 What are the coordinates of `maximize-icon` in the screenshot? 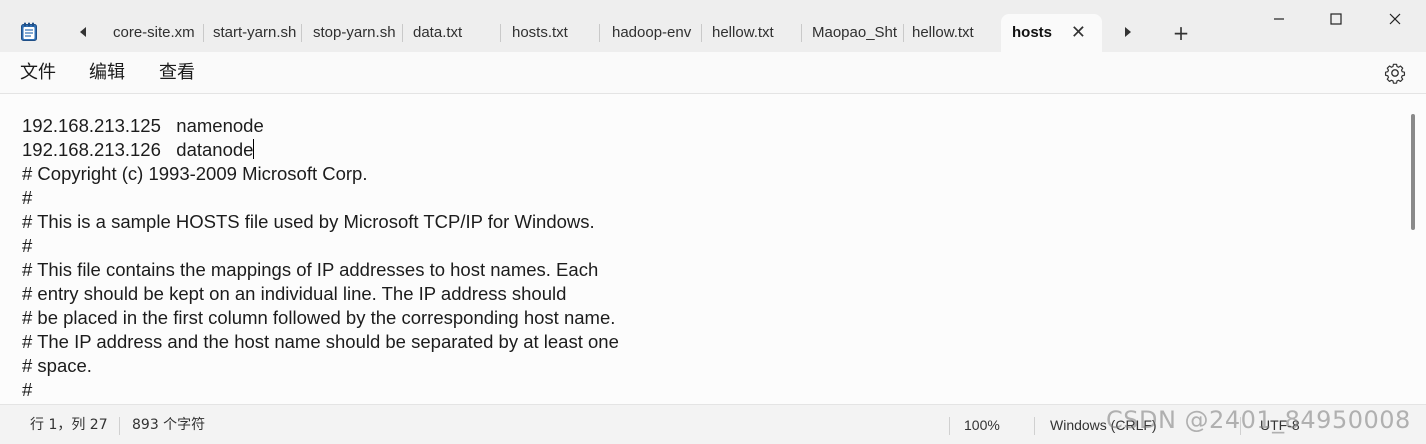 It's located at (1336, 19).